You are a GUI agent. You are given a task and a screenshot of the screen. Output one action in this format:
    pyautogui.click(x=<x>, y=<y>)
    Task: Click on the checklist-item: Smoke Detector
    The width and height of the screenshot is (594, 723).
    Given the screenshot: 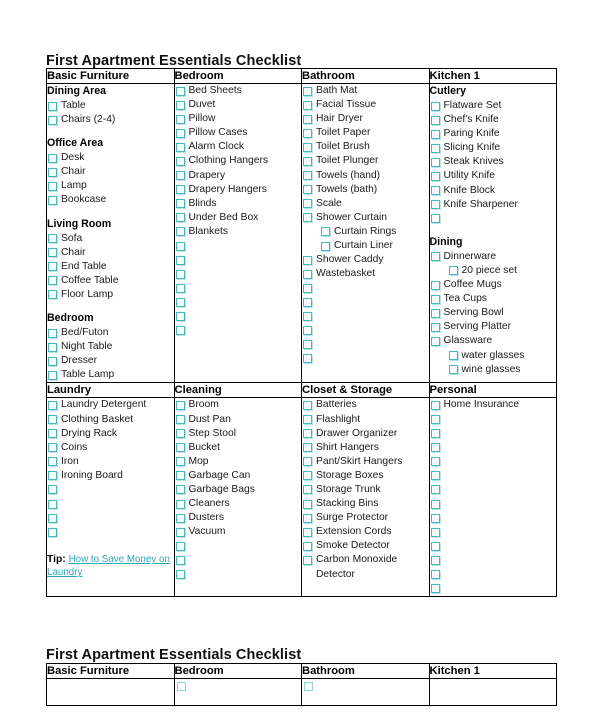 What is the action you would take?
    pyautogui.click(x=365, y=546)
    